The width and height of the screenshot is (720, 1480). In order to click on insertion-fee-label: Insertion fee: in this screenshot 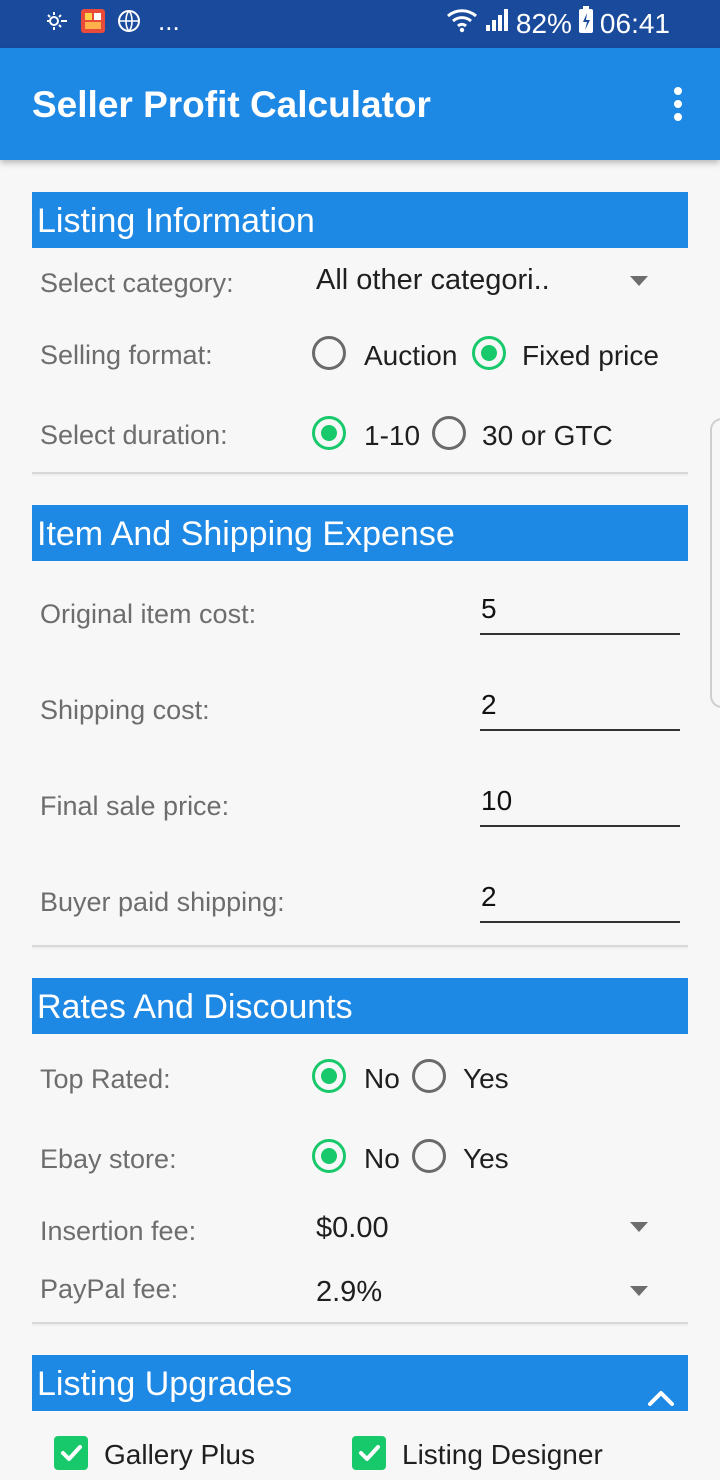, I will do `click(118, 1231)`.